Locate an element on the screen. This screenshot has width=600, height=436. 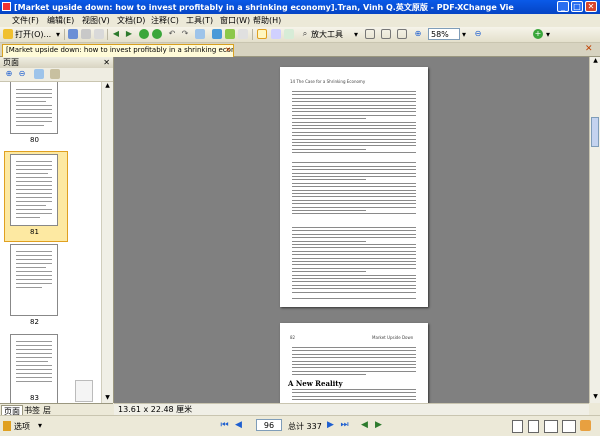
back-icon: ◀ is located at coordinates (116, 34).